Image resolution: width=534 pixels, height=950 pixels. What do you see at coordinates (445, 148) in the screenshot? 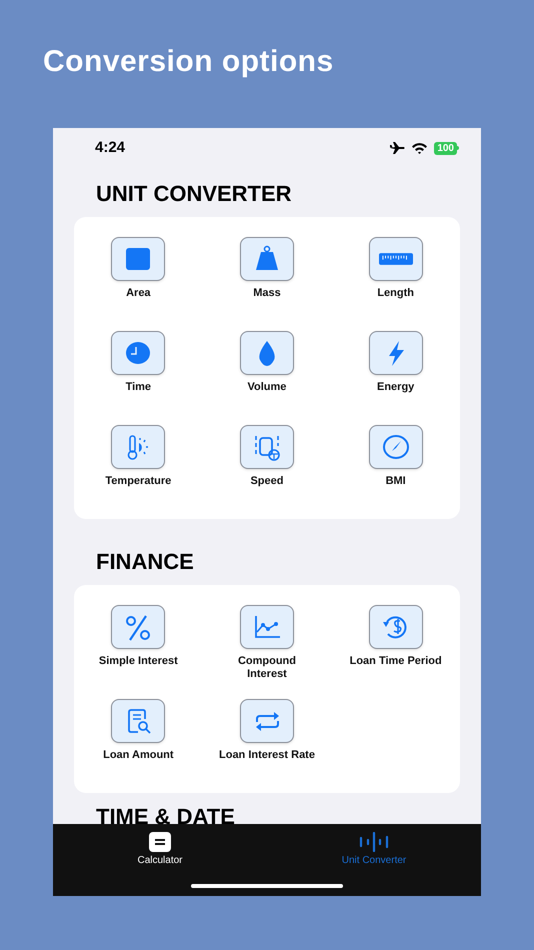
I see `battery-indicator: 100` at bounding box center [445, 148].